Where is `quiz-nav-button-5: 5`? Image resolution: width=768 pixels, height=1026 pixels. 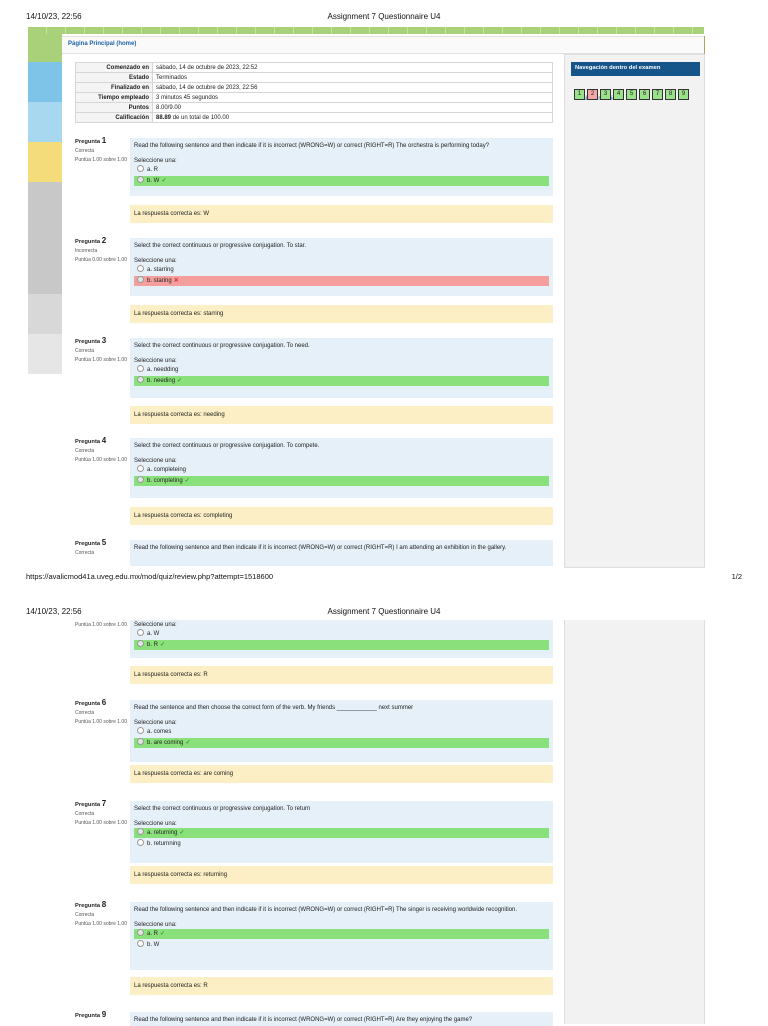
quiz-nav-button-5: 5 is located at coordinates (631, 94).